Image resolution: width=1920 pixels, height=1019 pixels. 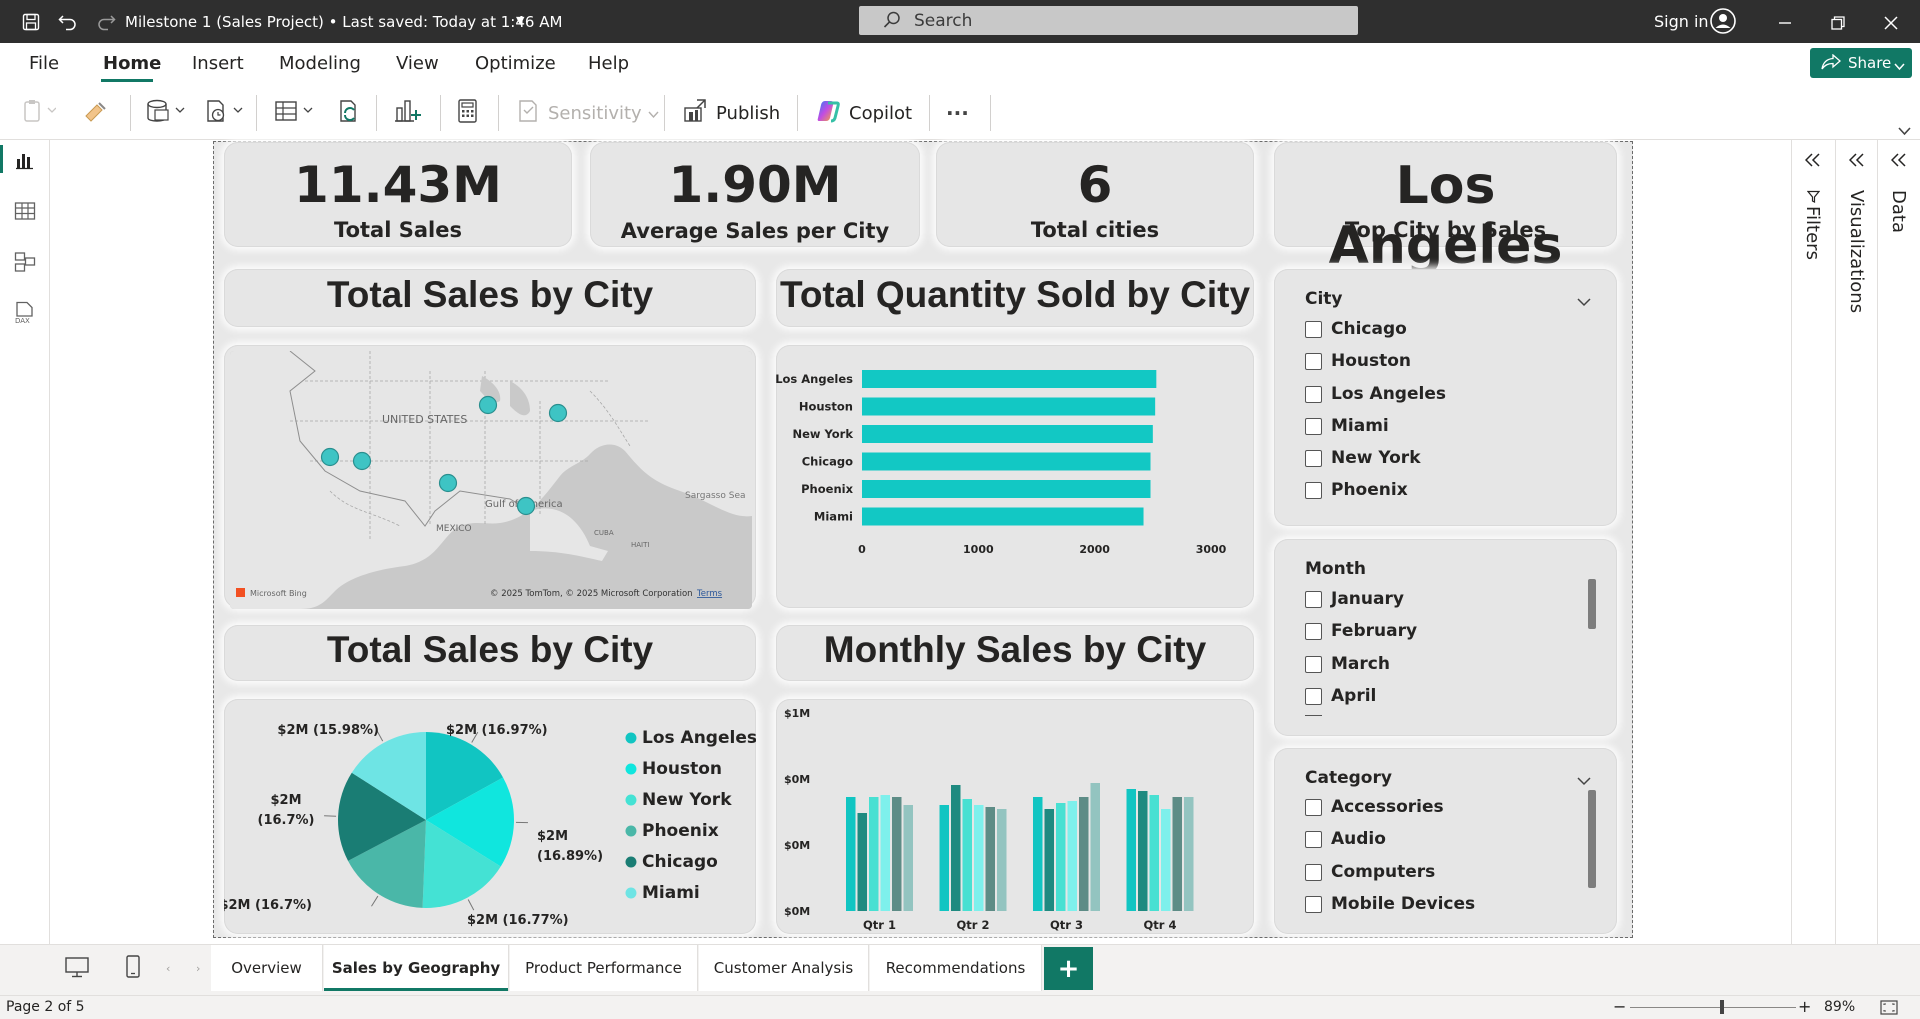 What do you see at coordinates (1681, 21) in the screenshot?
I see `sign-in-link: Sign in` at bounding box center [1681, 21].